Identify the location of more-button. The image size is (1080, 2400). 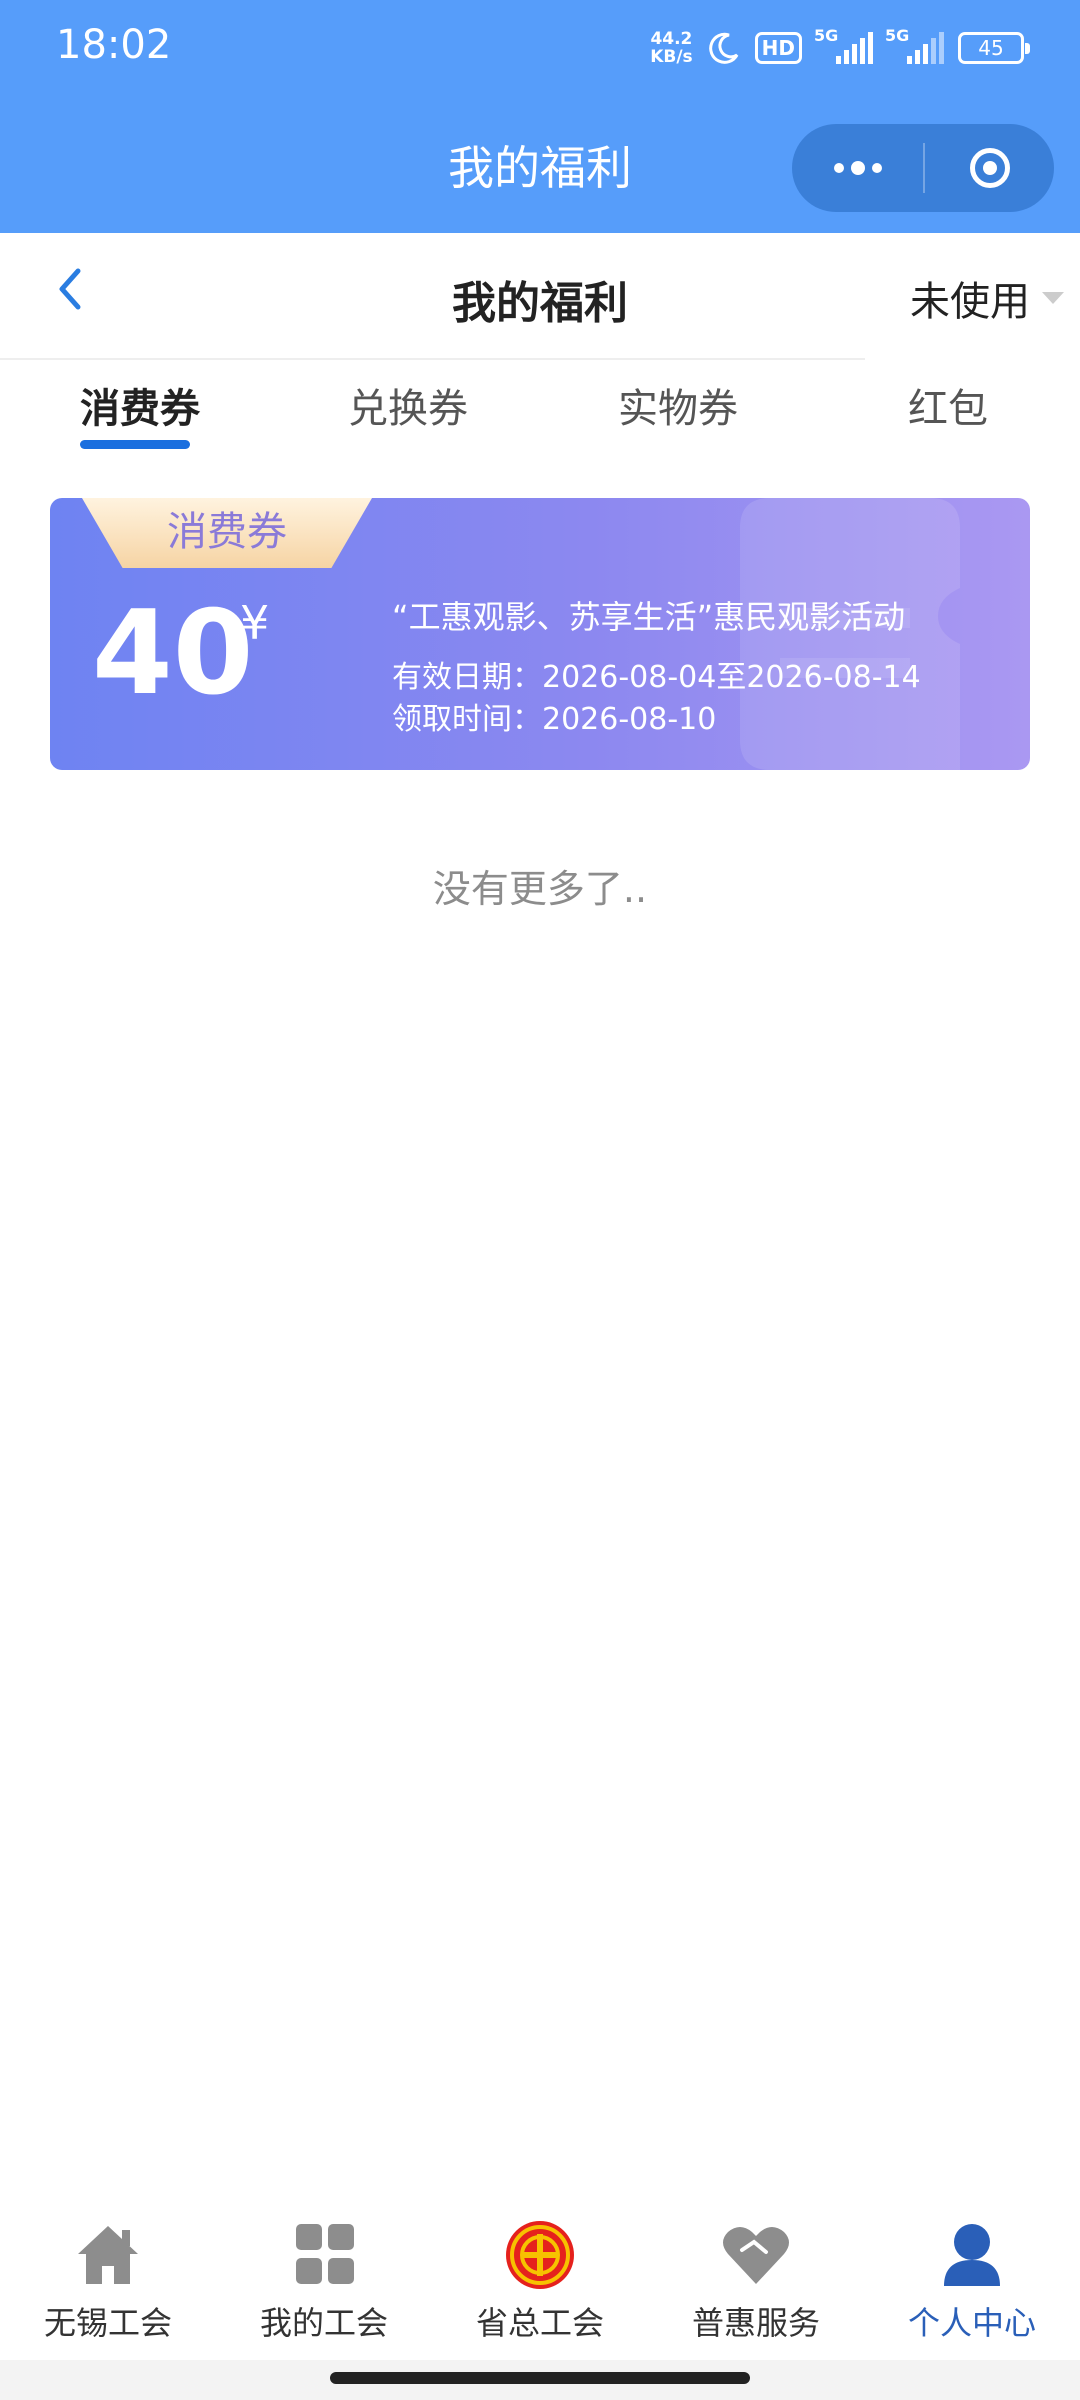
(857, 168).